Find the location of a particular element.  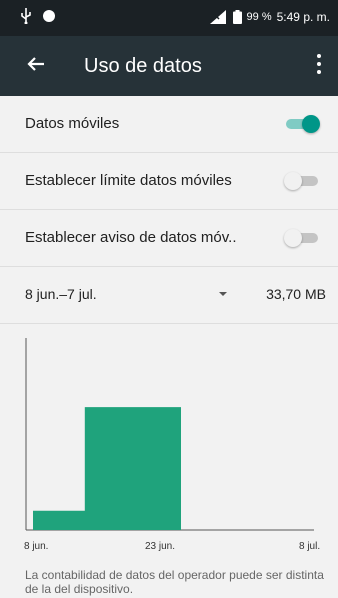

x-tick-label: 8 jul. is located at coordinates (309, 546).